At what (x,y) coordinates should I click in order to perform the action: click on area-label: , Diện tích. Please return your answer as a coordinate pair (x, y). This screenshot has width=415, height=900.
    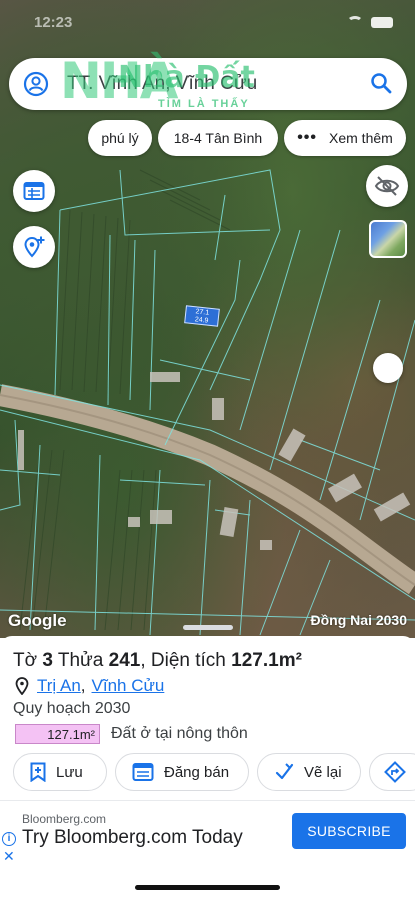
    Looking at the image, I should click on (183, 660).